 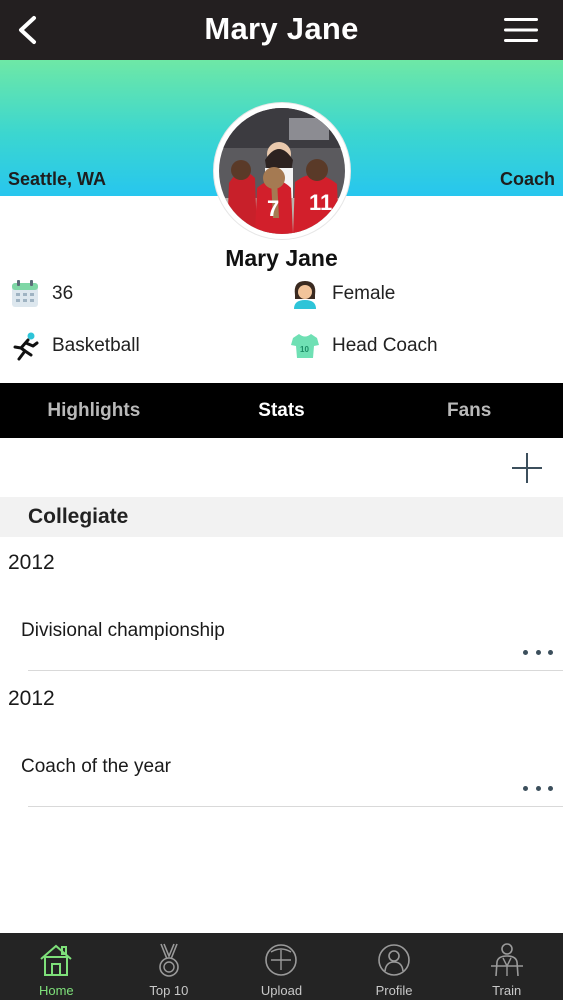 What do you see at coordinates (25, 346) in the screenshot?
I see `runner-icon` at bounding box center [25, 346].